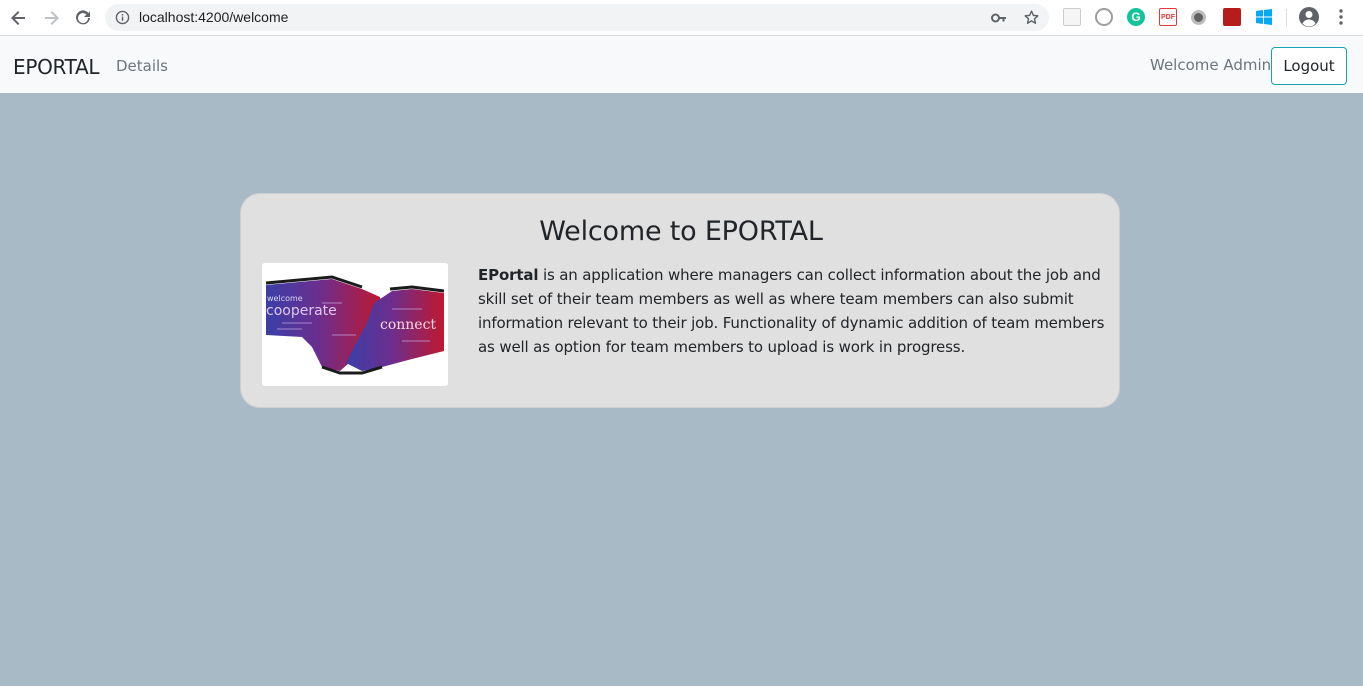  I want to click on forward-button, so click(51, 18).